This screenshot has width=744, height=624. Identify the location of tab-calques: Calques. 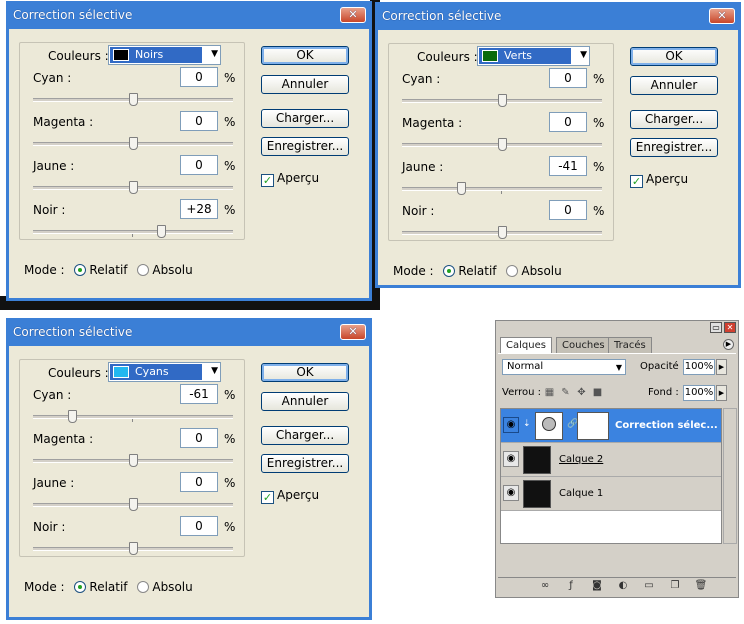
(526, 345).